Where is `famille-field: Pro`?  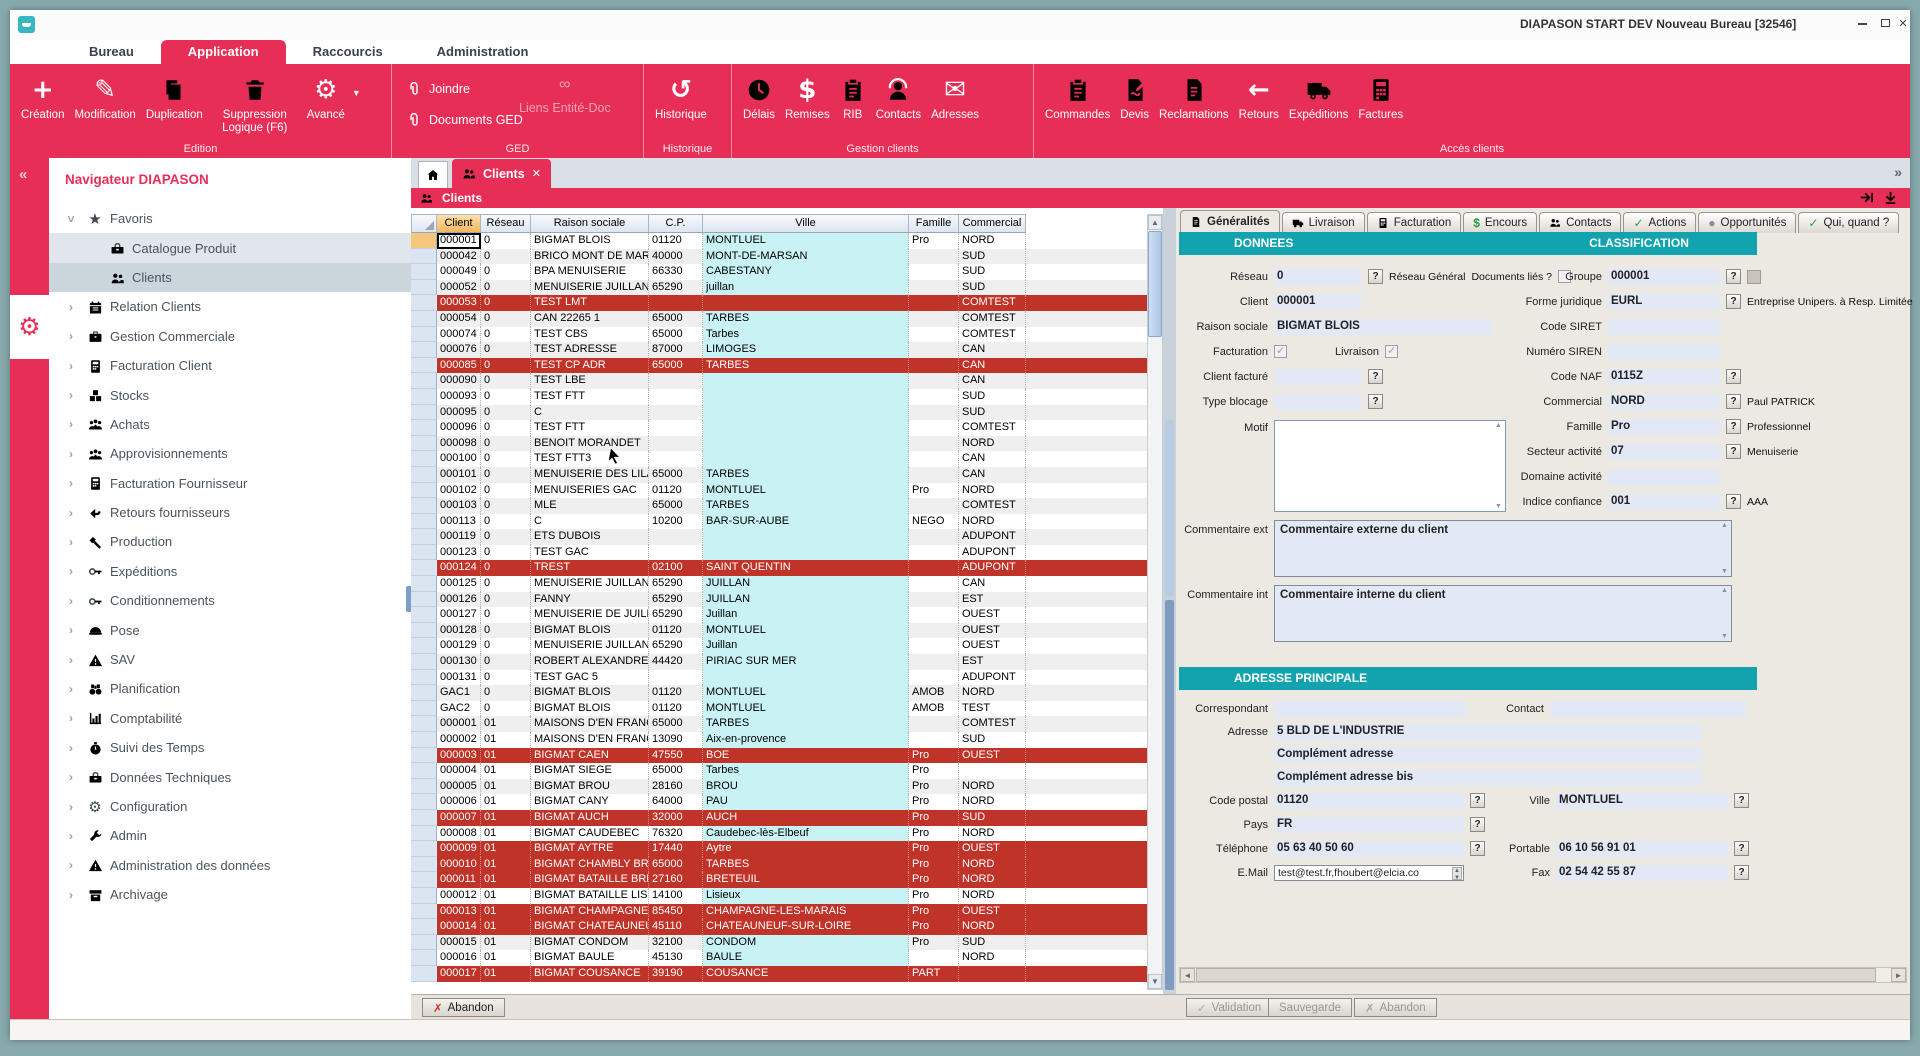 famille-field: Pro is located at coordinates (1664, 426).